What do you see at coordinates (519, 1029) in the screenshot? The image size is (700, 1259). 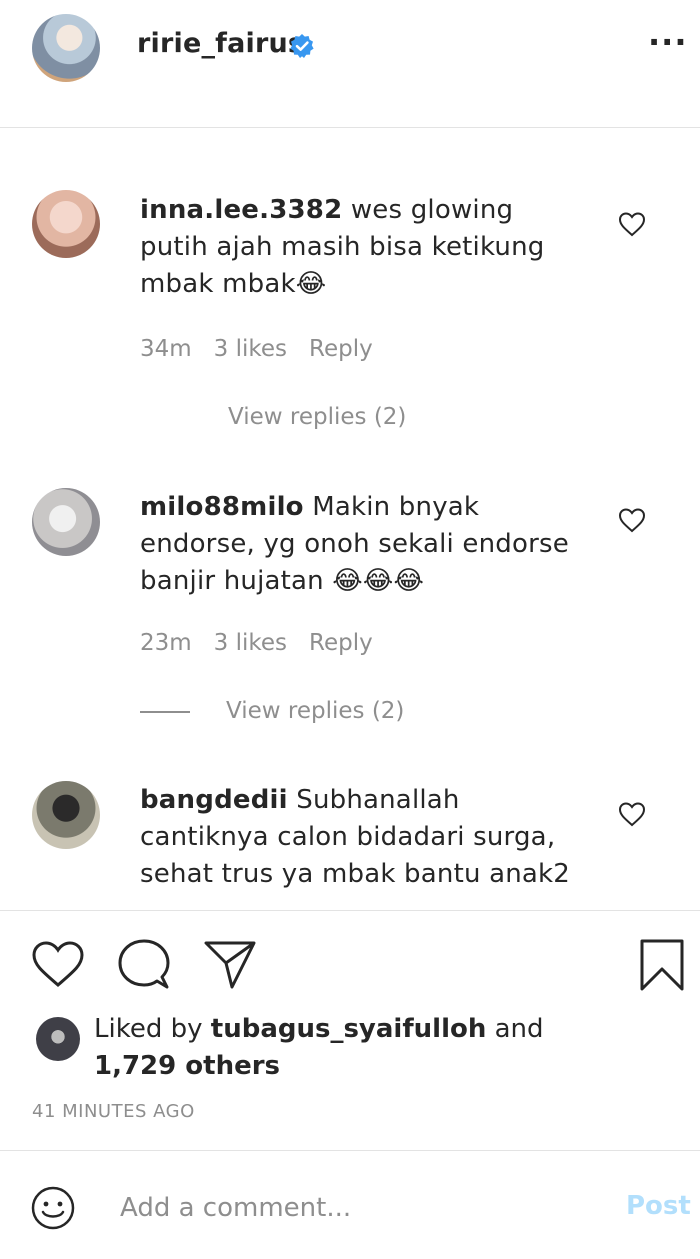 I see `liked-by-and: and` at bounding box center [519, 1029].